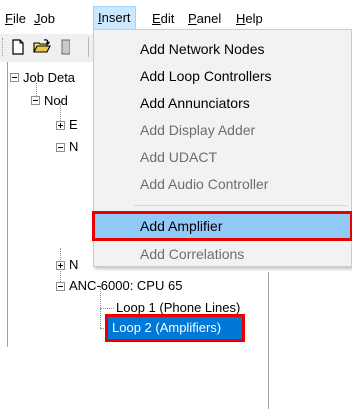 Image resolution: width=352 pixels, height=409 pixels. I want to click on tree-item-loop-1: Loop 1 (Phone Lines), so click(178, 308).